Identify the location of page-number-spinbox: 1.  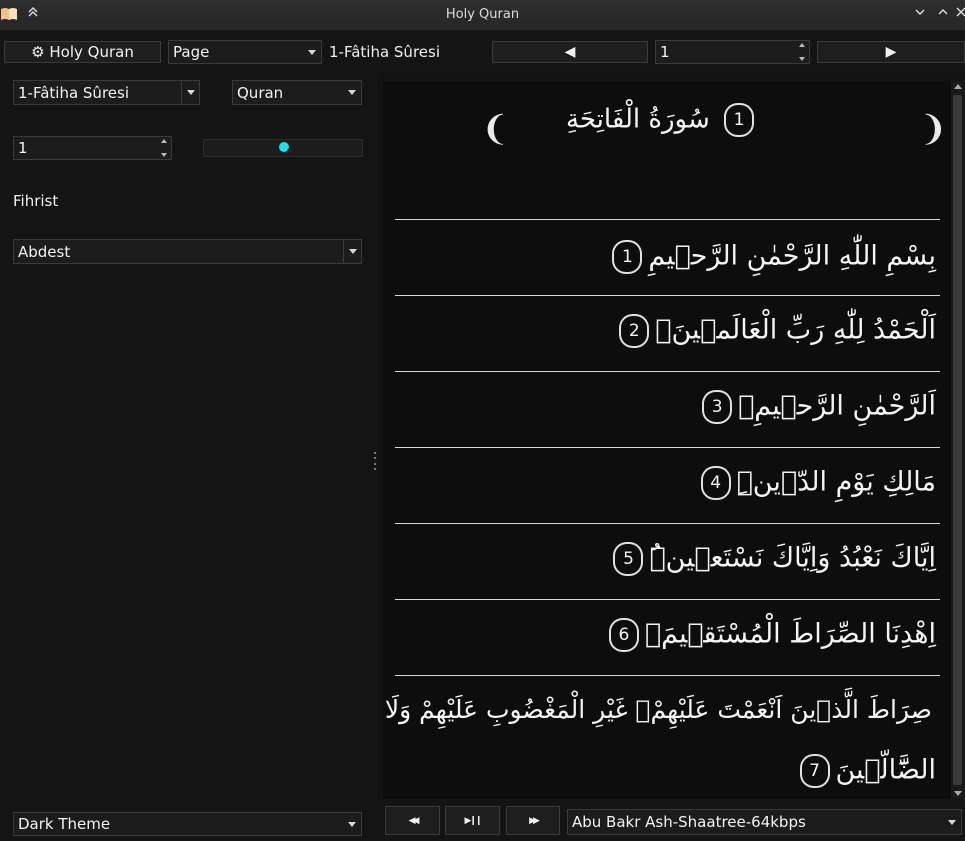
(732, 52).